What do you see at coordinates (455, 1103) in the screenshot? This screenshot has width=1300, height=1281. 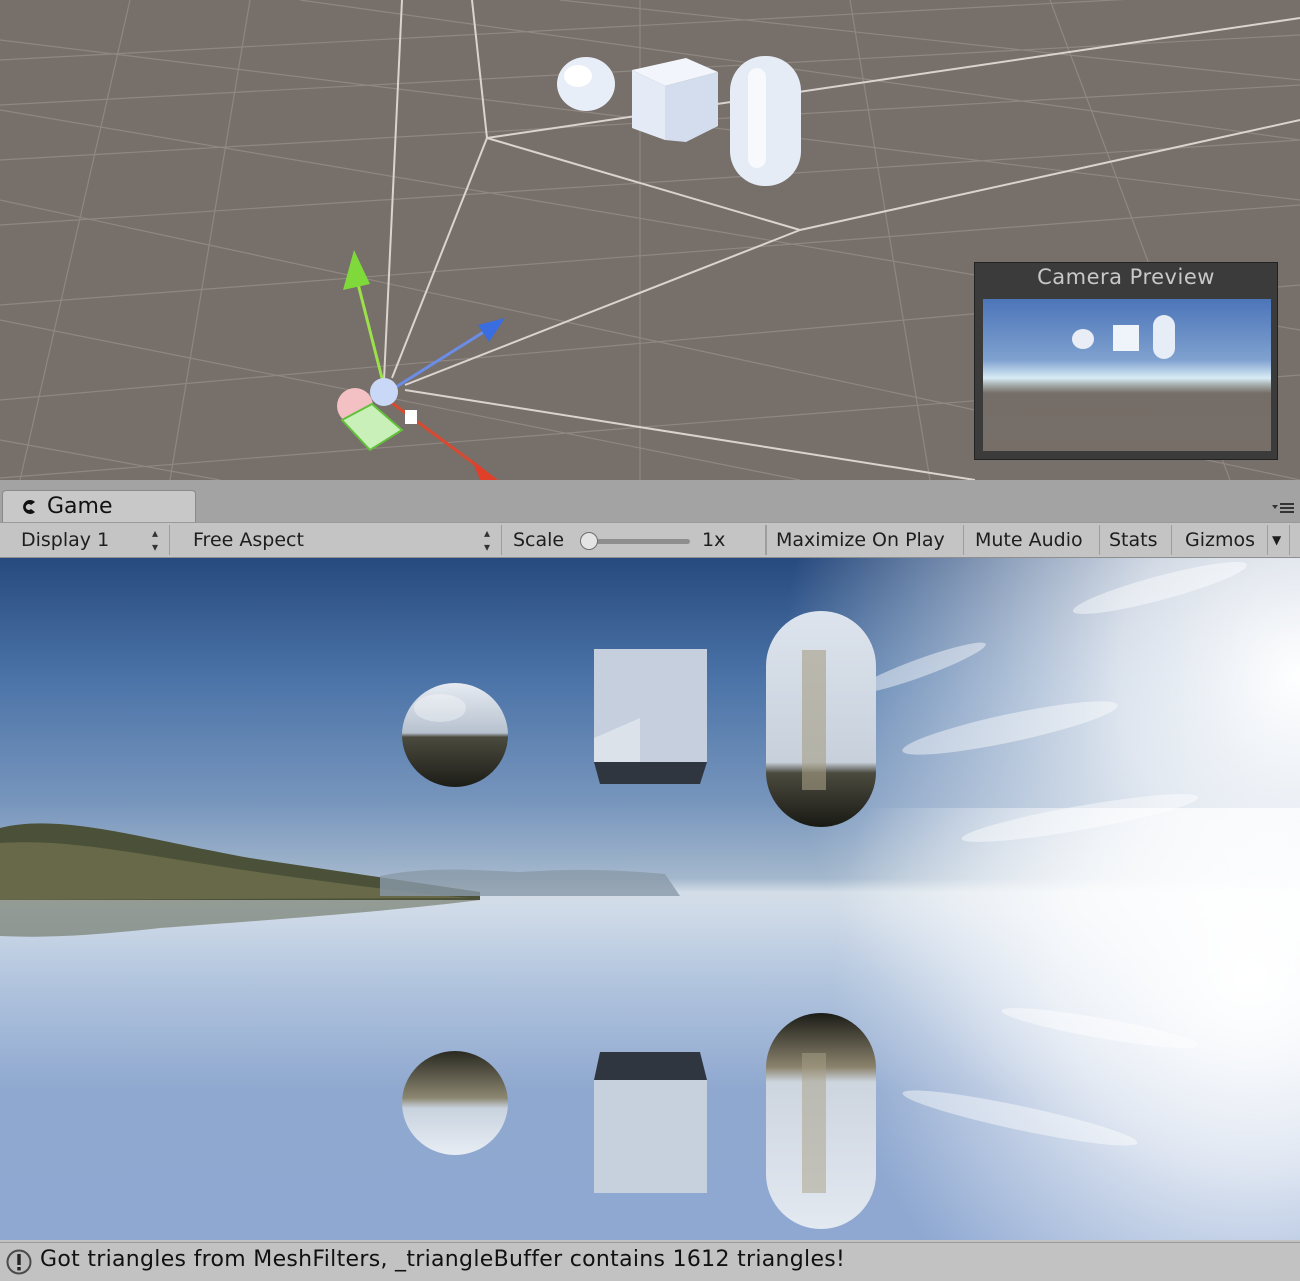 I see `game-sphere-reflection` at bounding box center [455, 1103].